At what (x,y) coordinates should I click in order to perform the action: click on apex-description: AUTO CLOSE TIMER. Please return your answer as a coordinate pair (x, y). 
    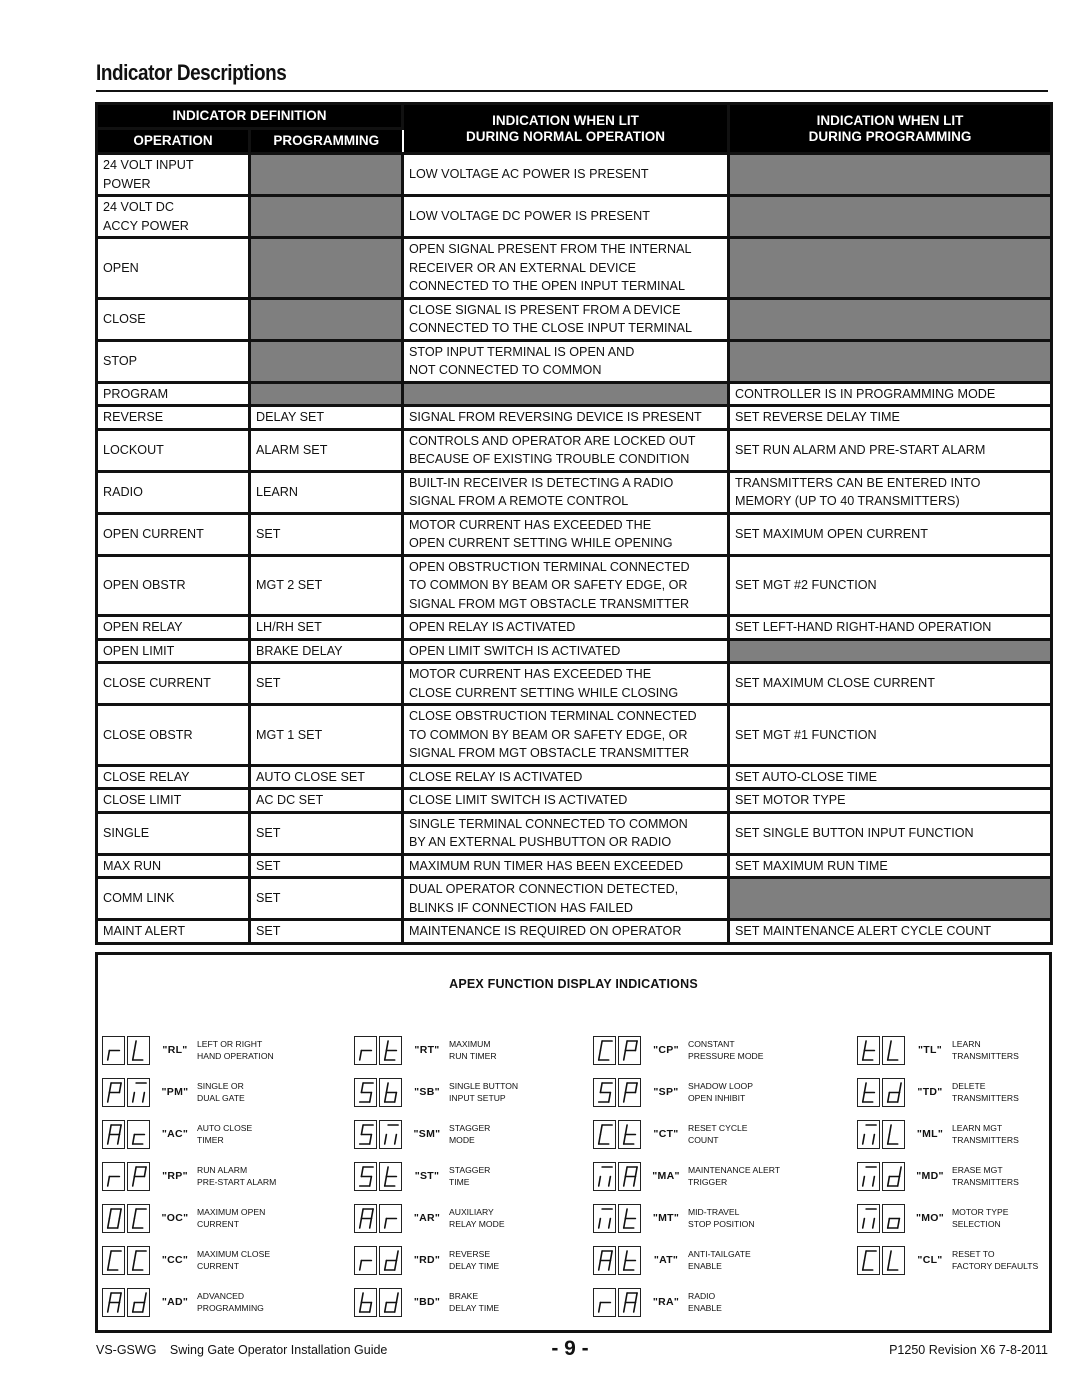
    Looking at the image, I should click on (225, 1134).